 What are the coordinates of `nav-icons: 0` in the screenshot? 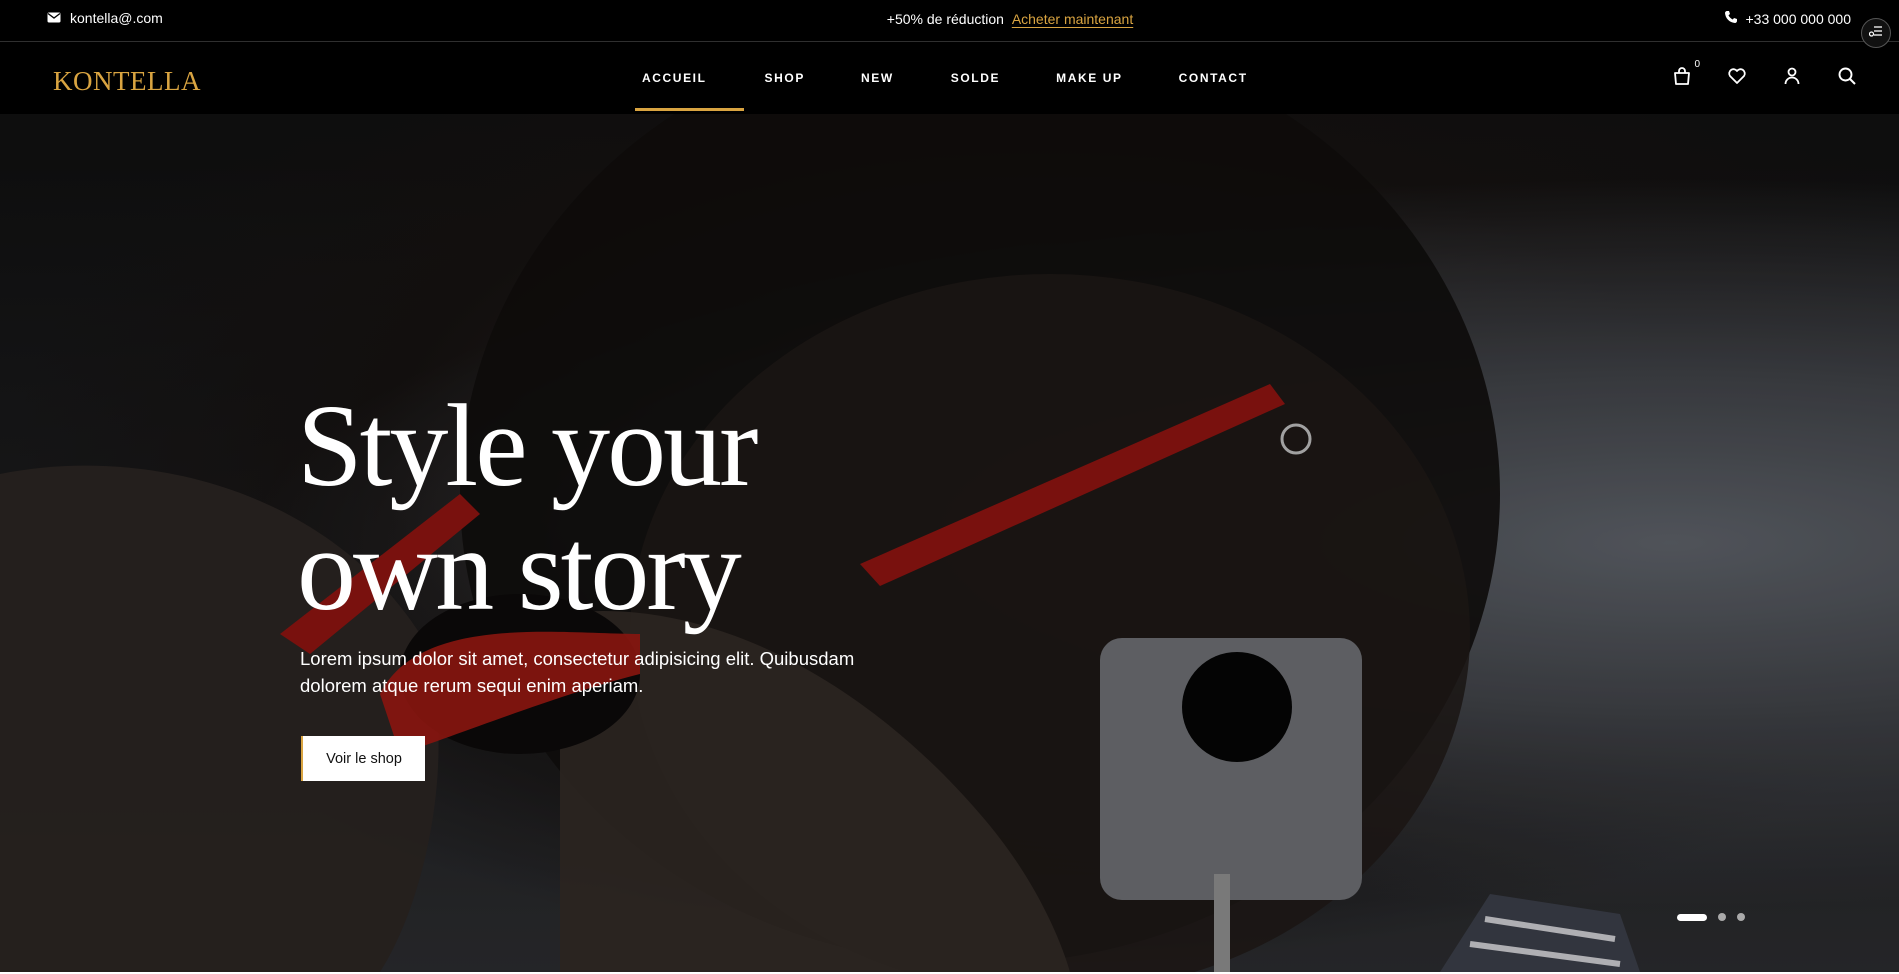 It's located at (1764, 72).